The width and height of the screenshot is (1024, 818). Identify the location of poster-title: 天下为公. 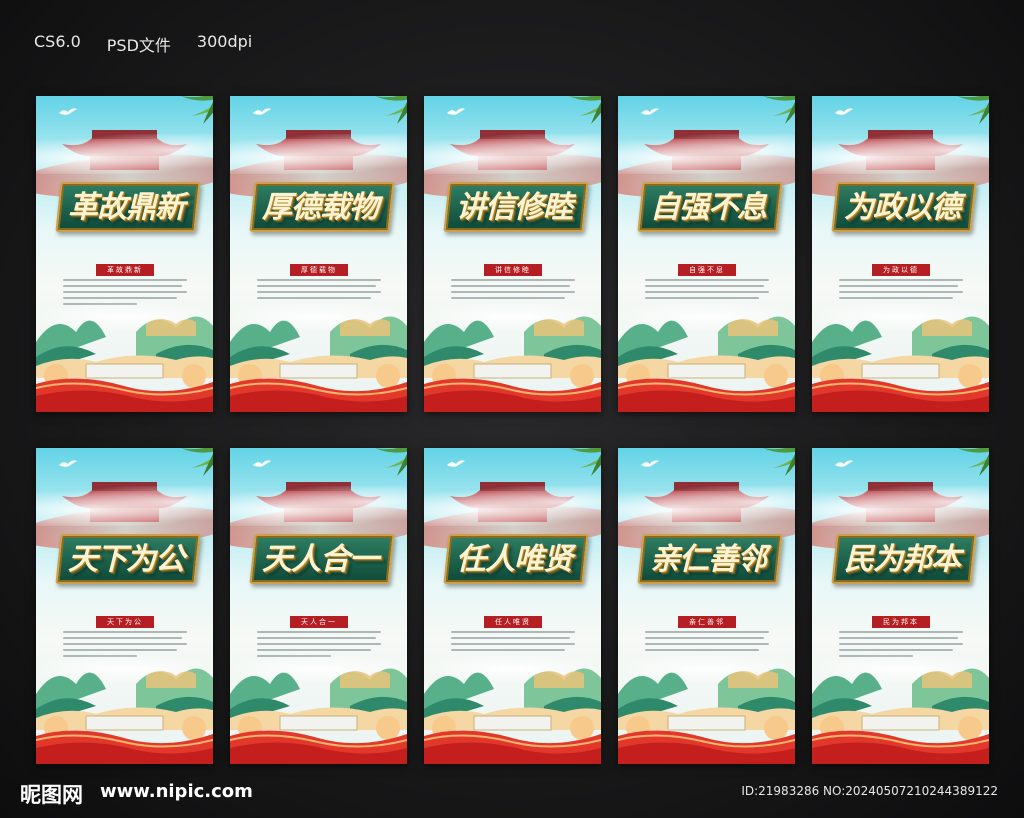
(126, 559).